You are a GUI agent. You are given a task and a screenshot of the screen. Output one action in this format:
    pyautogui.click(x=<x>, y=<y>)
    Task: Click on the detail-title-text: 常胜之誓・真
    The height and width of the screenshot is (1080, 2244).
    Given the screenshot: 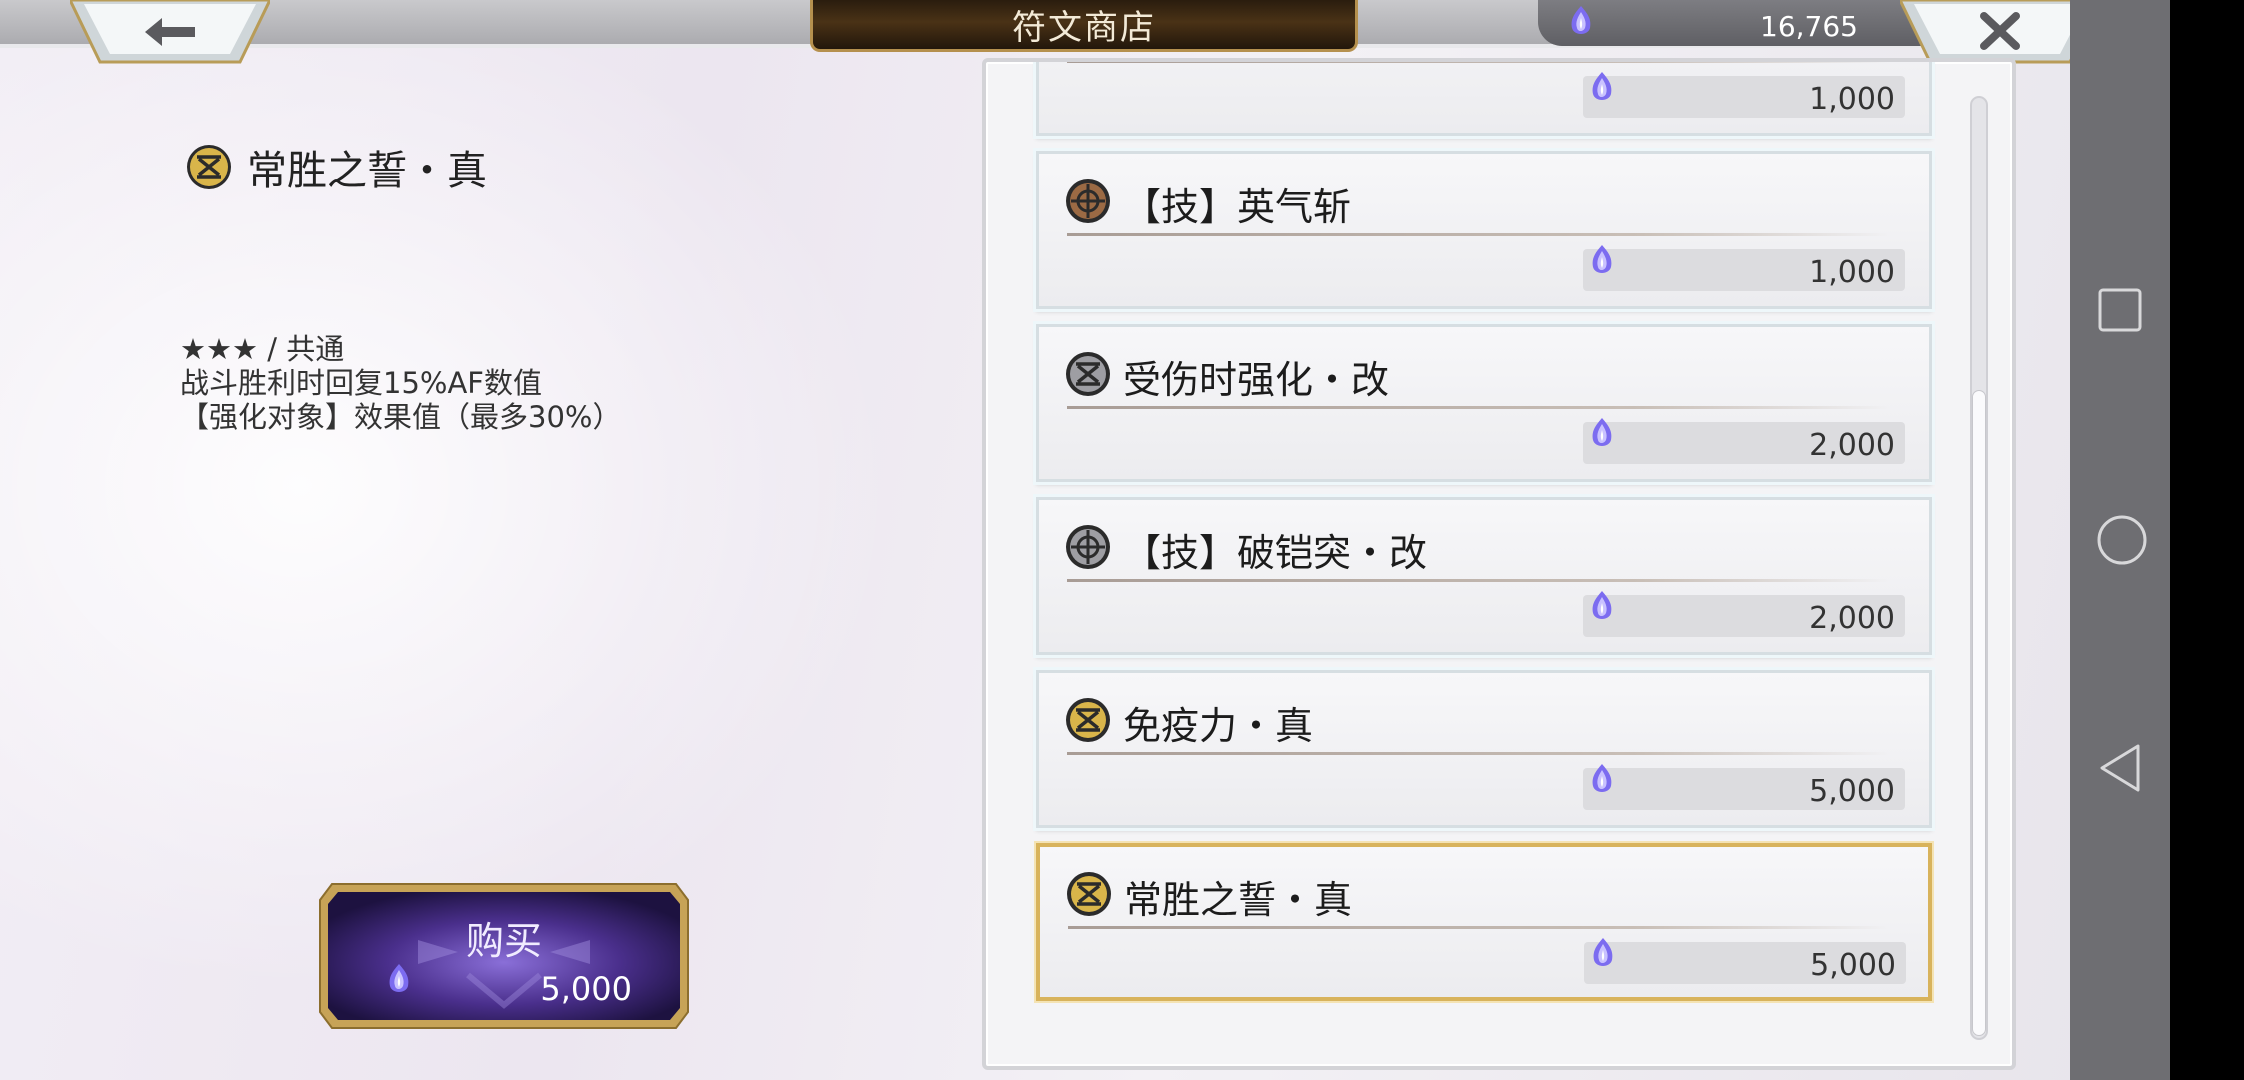 What is the action you would take?
    pyautogui.click(x=367, y=171)
    